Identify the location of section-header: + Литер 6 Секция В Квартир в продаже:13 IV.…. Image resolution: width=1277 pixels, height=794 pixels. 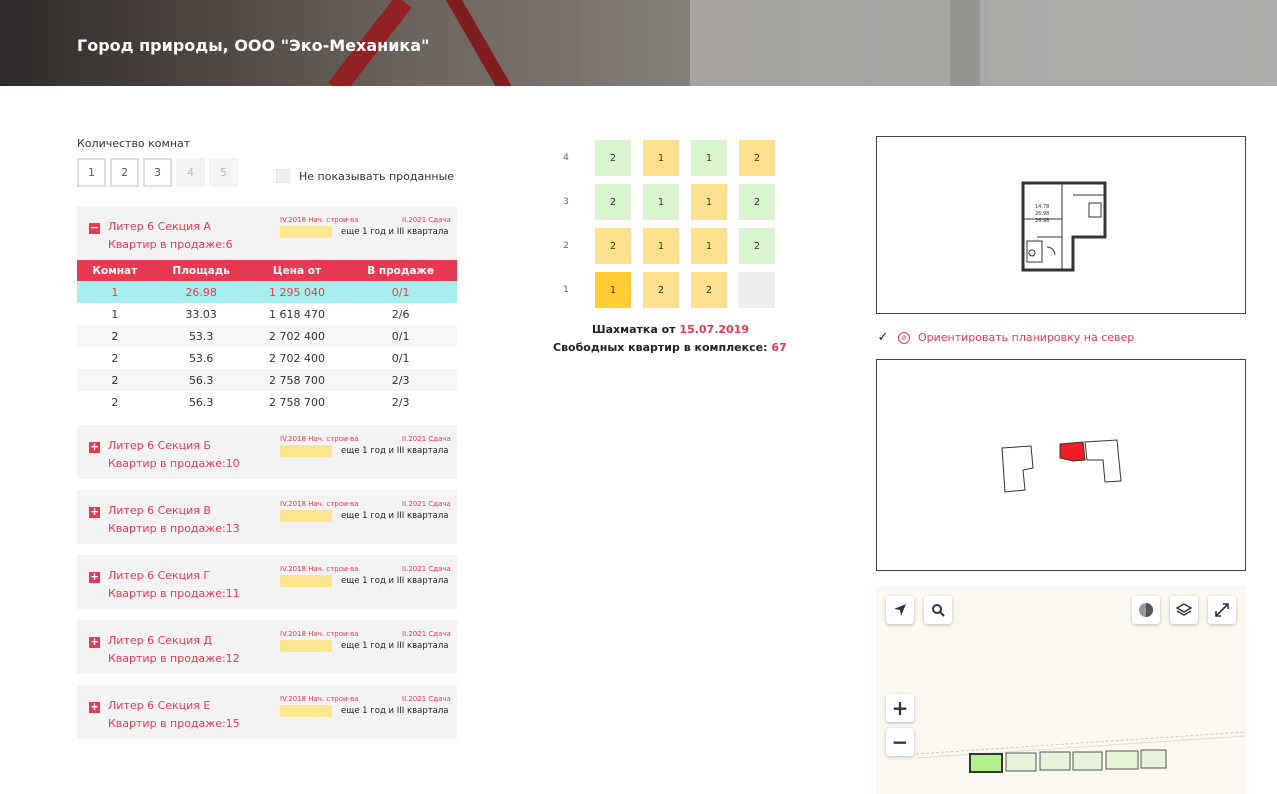
(267, 517).